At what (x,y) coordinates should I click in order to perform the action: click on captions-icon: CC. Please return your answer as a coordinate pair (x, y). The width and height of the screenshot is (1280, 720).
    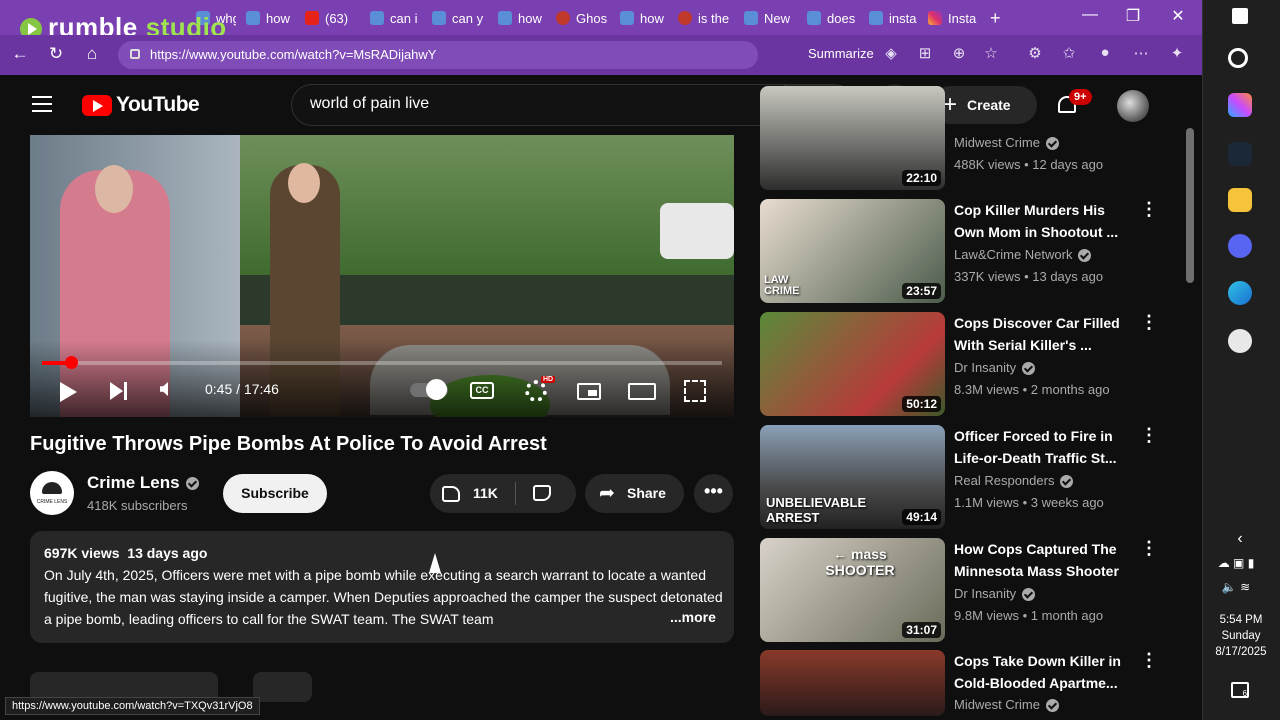
    Looking at the image, I should click on (482, 390).